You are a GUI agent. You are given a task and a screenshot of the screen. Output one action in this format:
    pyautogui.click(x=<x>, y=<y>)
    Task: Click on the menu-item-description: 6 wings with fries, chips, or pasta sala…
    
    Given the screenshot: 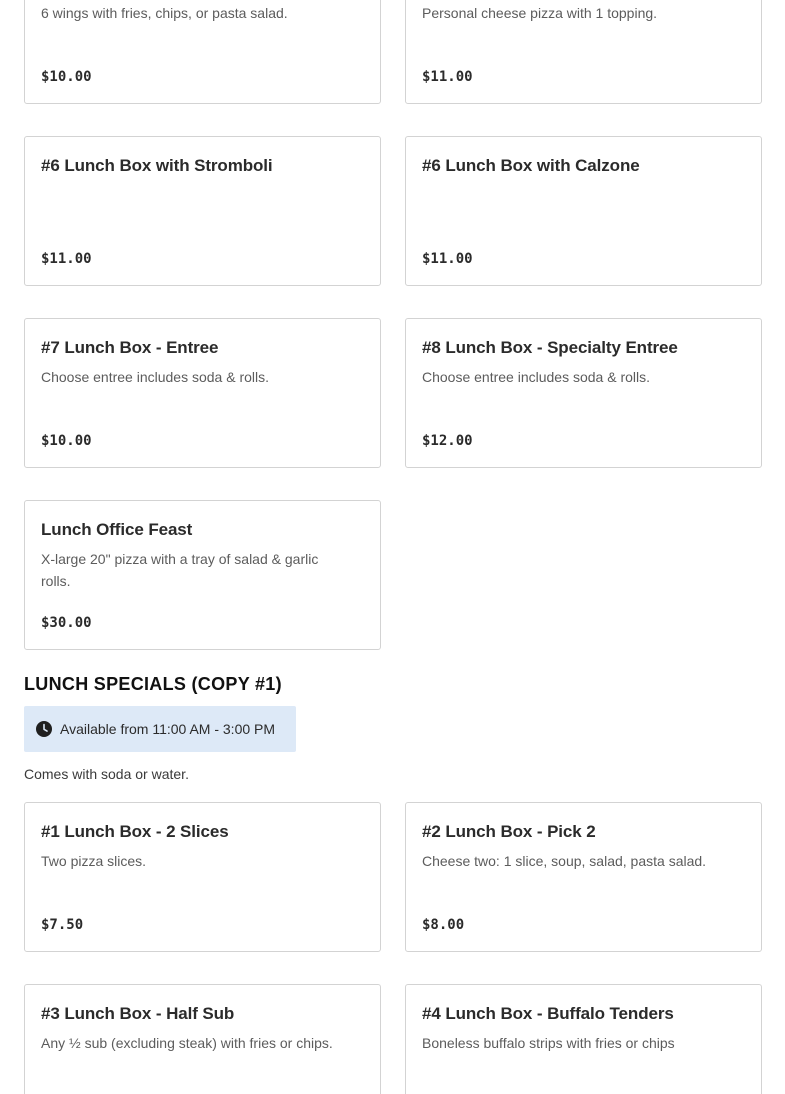 What is the action you would take?
    pyautogui.click(x=164, y=13)
    